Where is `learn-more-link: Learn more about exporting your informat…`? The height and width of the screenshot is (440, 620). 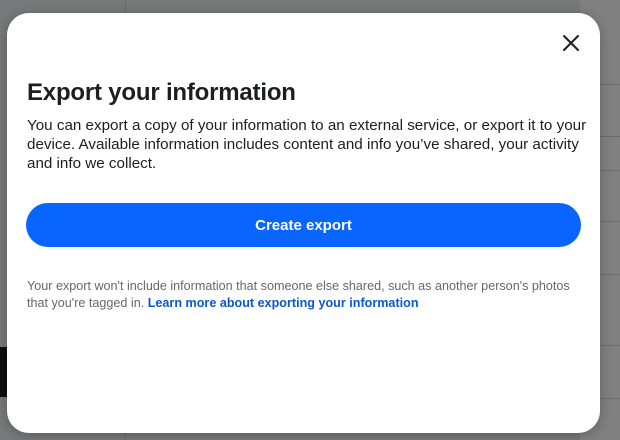
learn-more-link: Learn more about exporting your informat… is located at coordinates (283, 303).